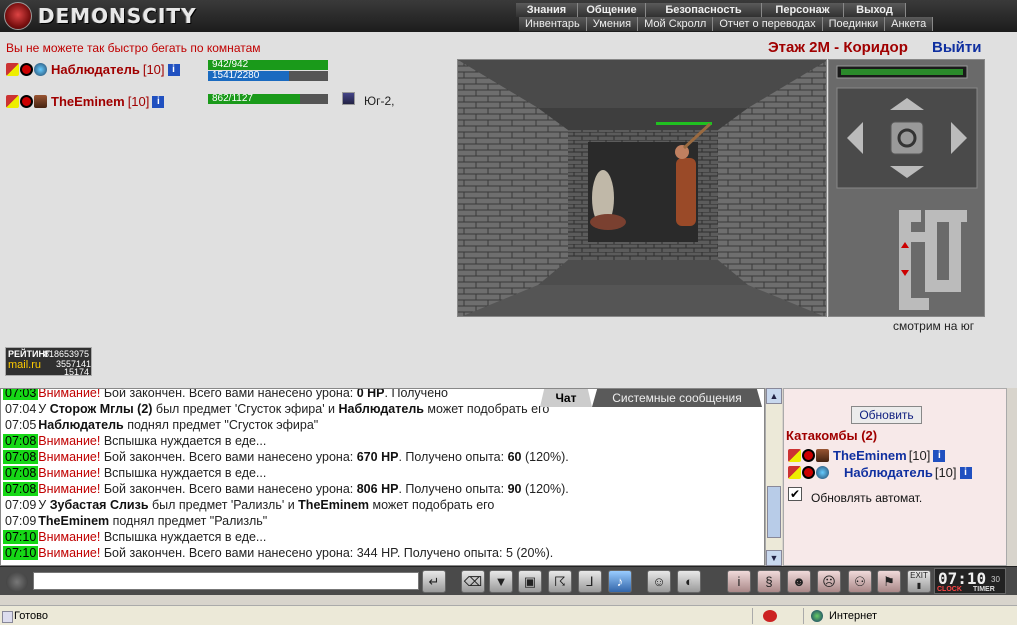 Image resolution: width=1017 pixels, height=625 pixels. Describe the element at coordinates (21, 394) in the screenshot. I see `message-time: 07:03` at that location.